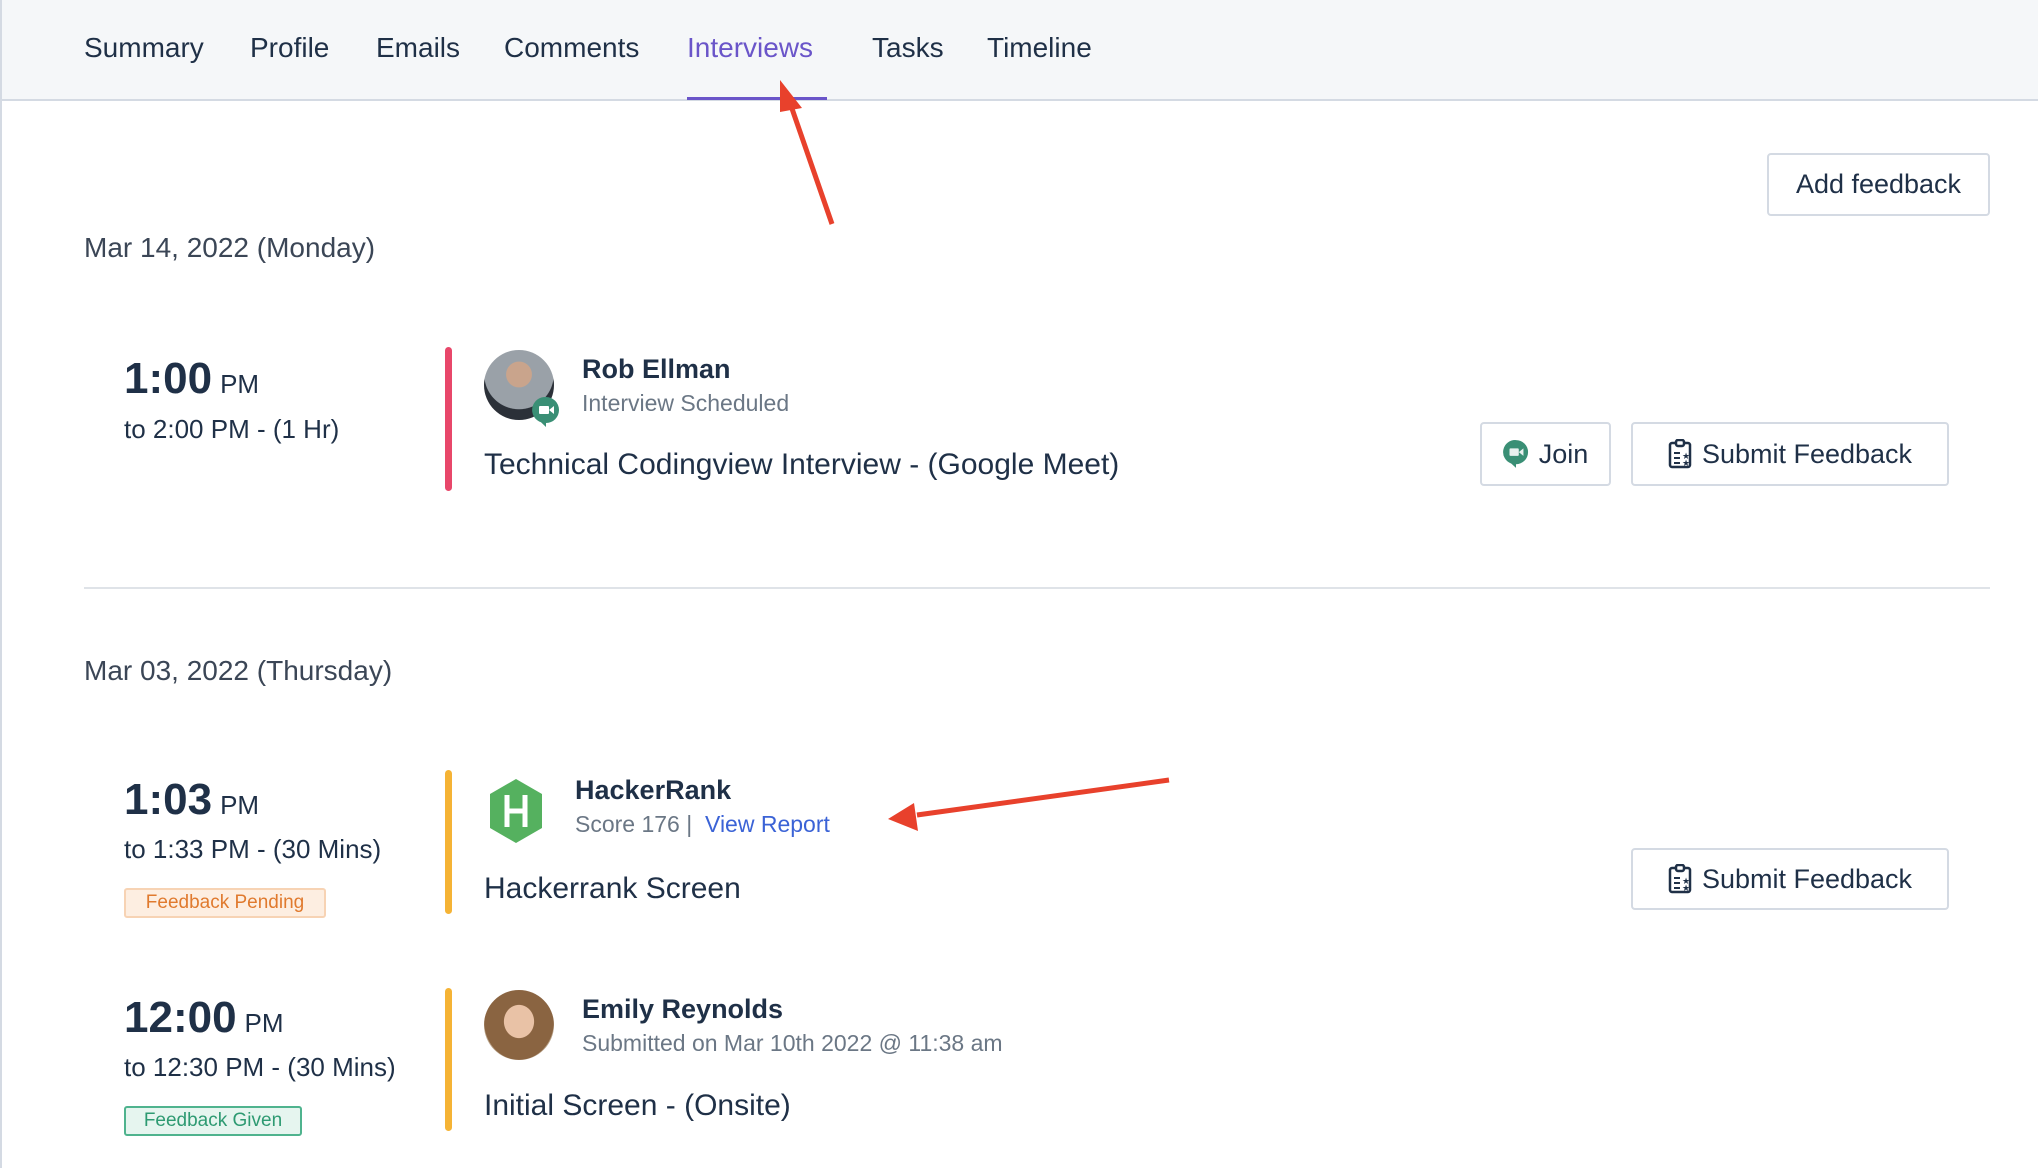  What do you see at coordinates (1039, 48) in the screenshot?
I see `tab-timeline: Timeline` at bounding box center [1039, 48].